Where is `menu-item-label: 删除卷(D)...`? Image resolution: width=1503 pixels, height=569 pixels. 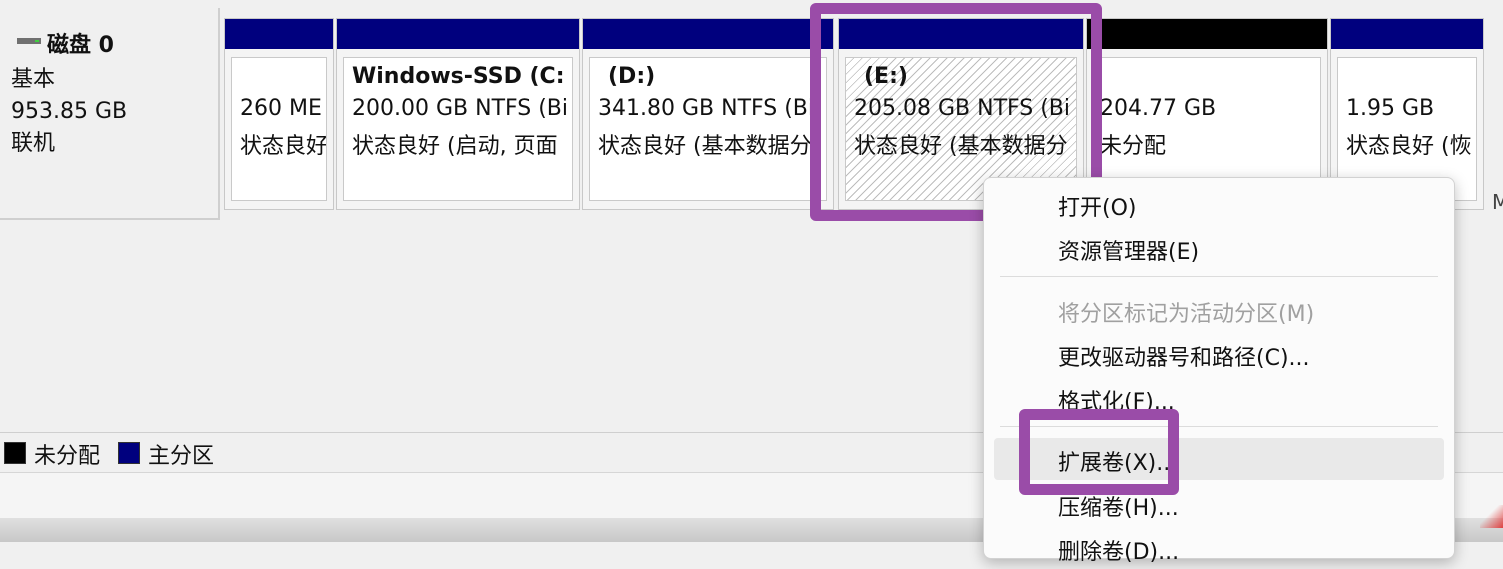 menu-item-label: 删除卷(D)... is located at coordinates (1119, 552).